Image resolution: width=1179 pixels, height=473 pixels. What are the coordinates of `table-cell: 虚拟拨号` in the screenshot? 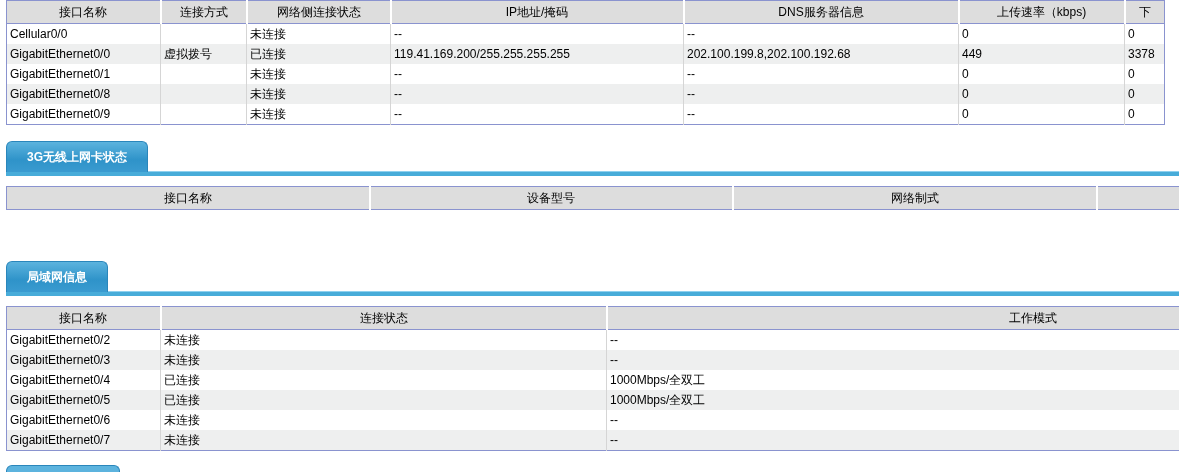 It's located at (203, 54).